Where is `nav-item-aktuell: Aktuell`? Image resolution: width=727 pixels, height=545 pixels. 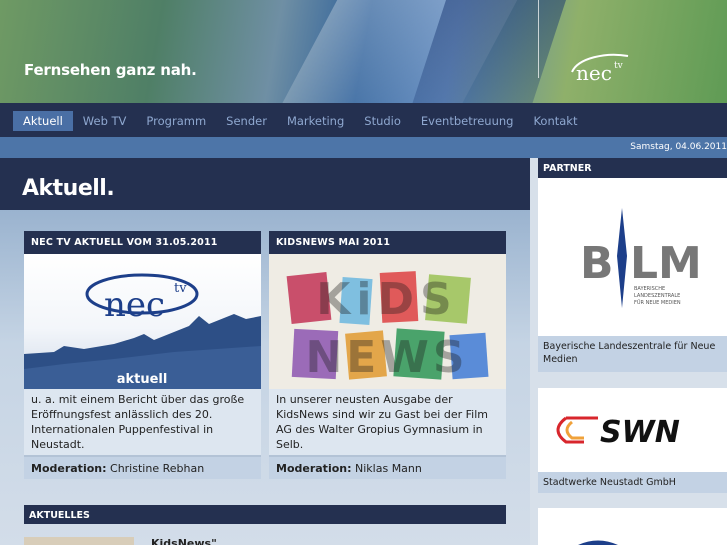 nav-item-aktuell: Aktuell is located at coordinates (43, 121).